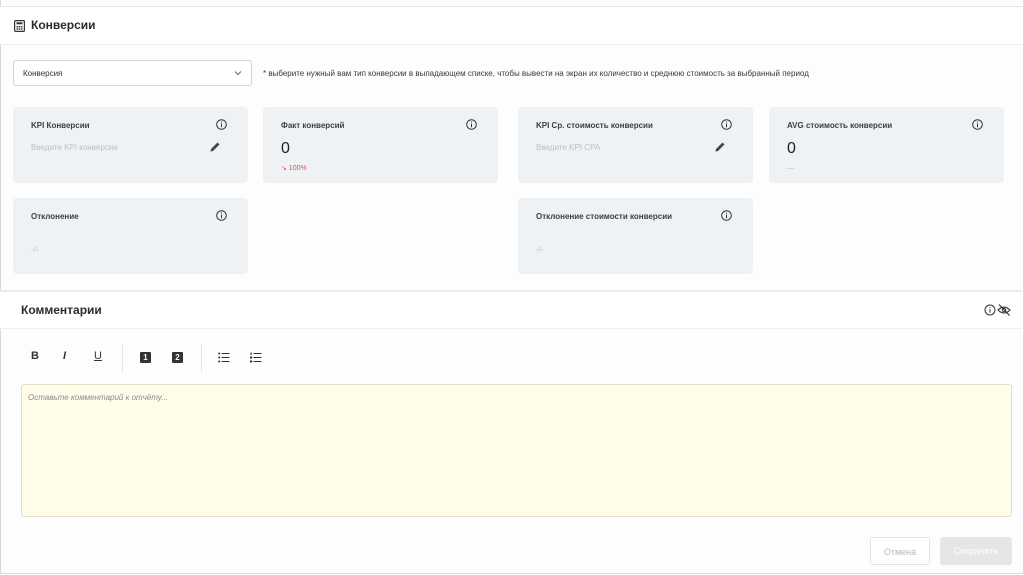 The image size is (1024, 575). What do you see at coordinates (285, 148) in the screenshot?
I see `fact-conversions-value: 0` at bounding box center [285, 148].